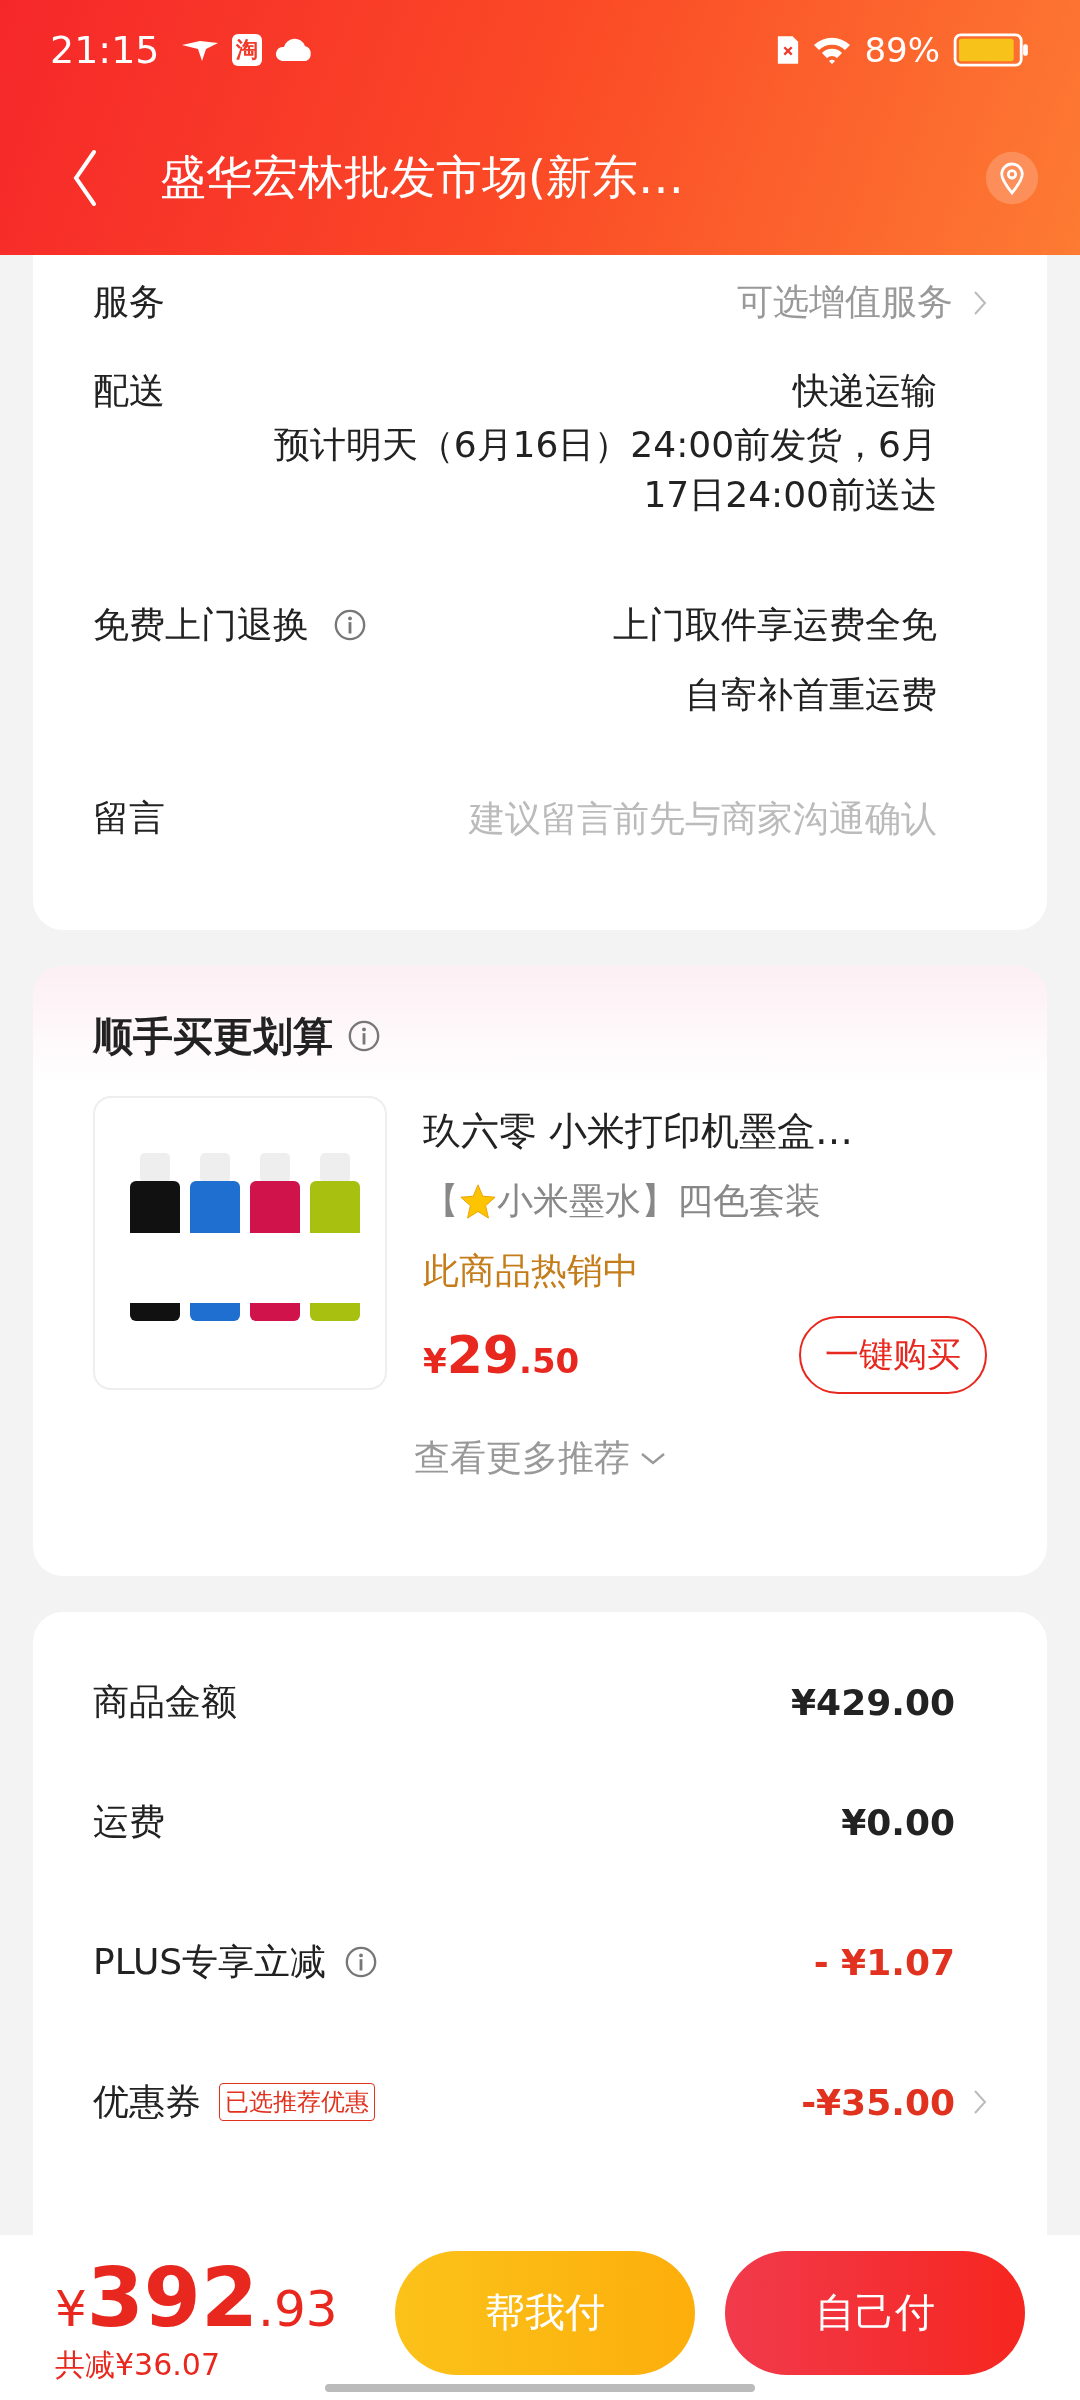 Image resolution: width=1080 pixels, height=2400 pixels. I want to click on product-thumbnail, so click(240, 1243).